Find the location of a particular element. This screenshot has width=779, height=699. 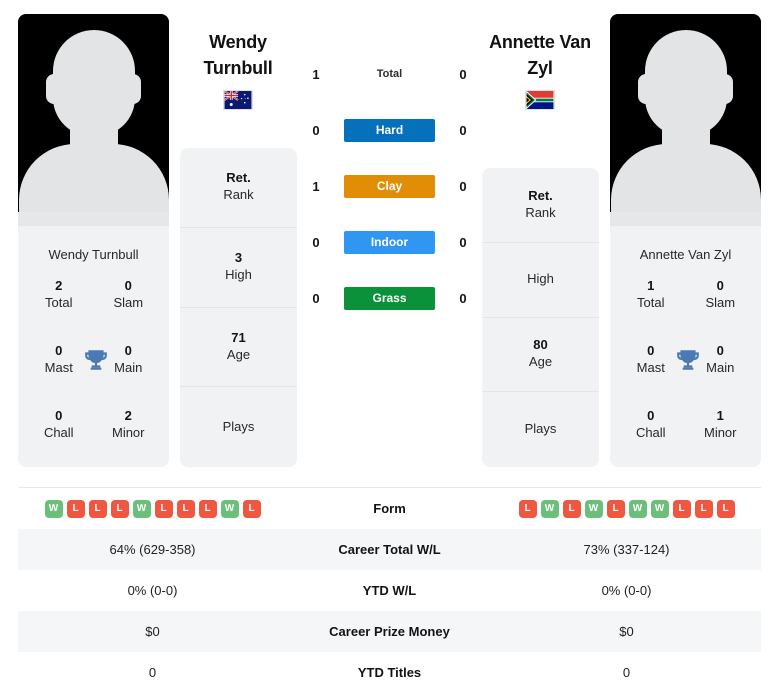

rank-row-rank-right: Ret. Rank is located at coordinates (540, 205).